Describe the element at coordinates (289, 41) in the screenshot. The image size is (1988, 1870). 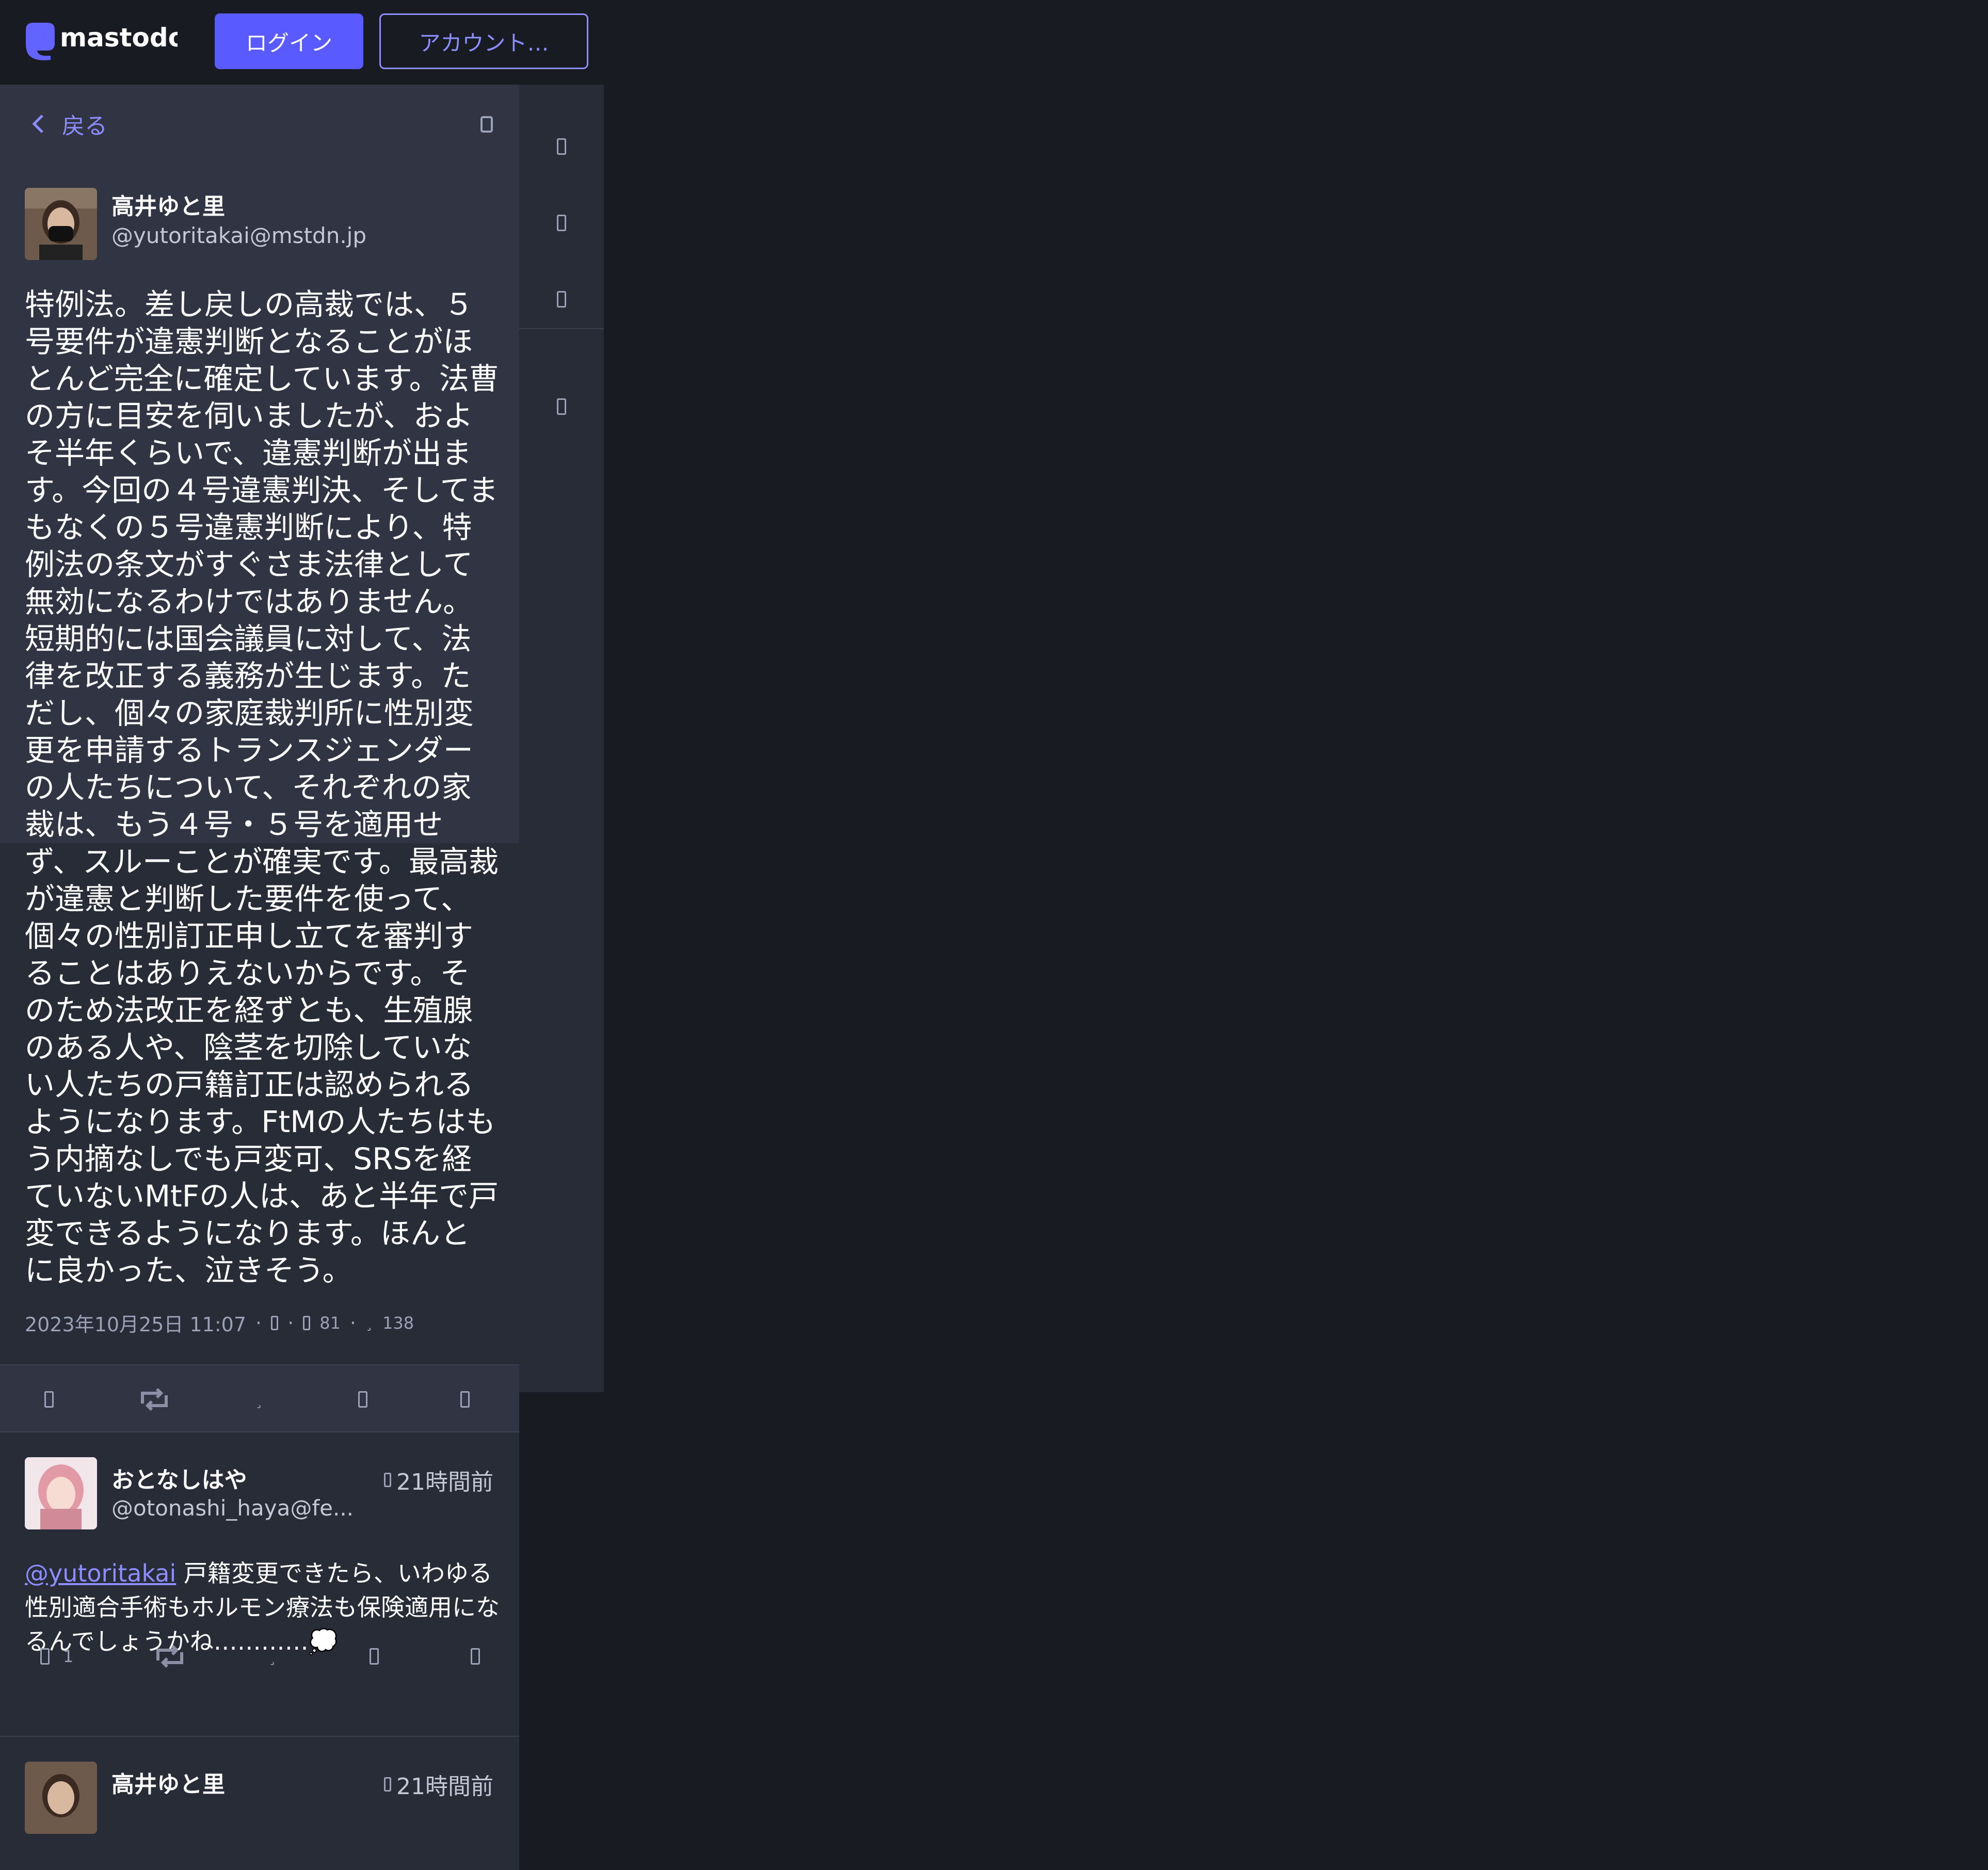
I see `login-button: ログイン` at that location.